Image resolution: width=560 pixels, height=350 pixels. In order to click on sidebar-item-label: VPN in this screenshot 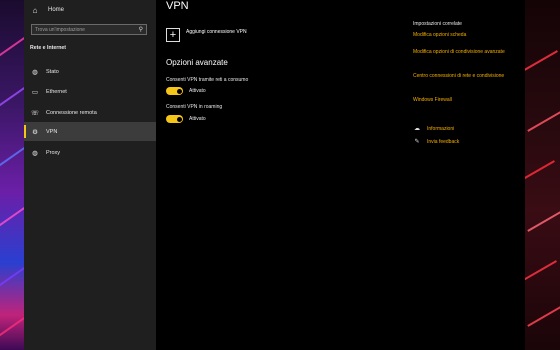, I will do `click(52, 131)`.